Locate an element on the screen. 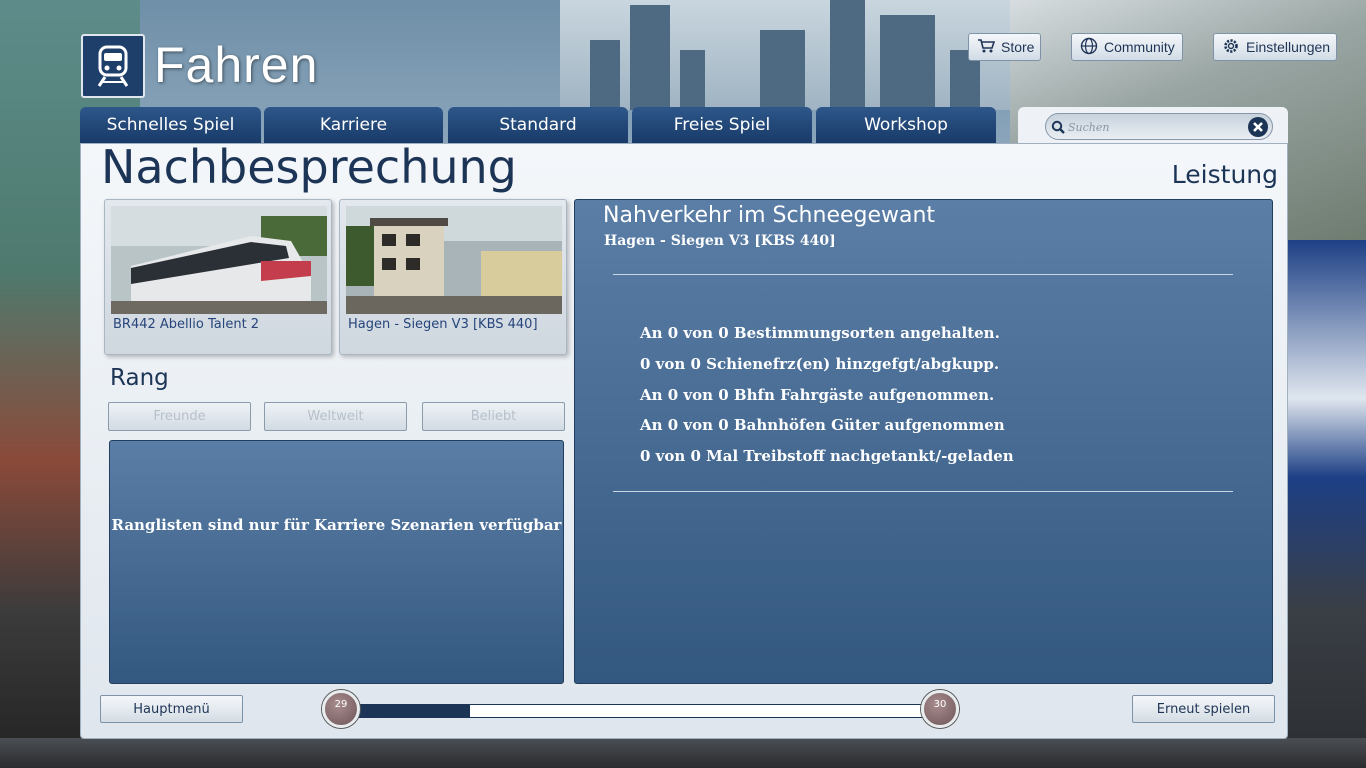 This screenshot has height=768, width=1366. current-level-badge: 29 is located at coordinates (341, 709).